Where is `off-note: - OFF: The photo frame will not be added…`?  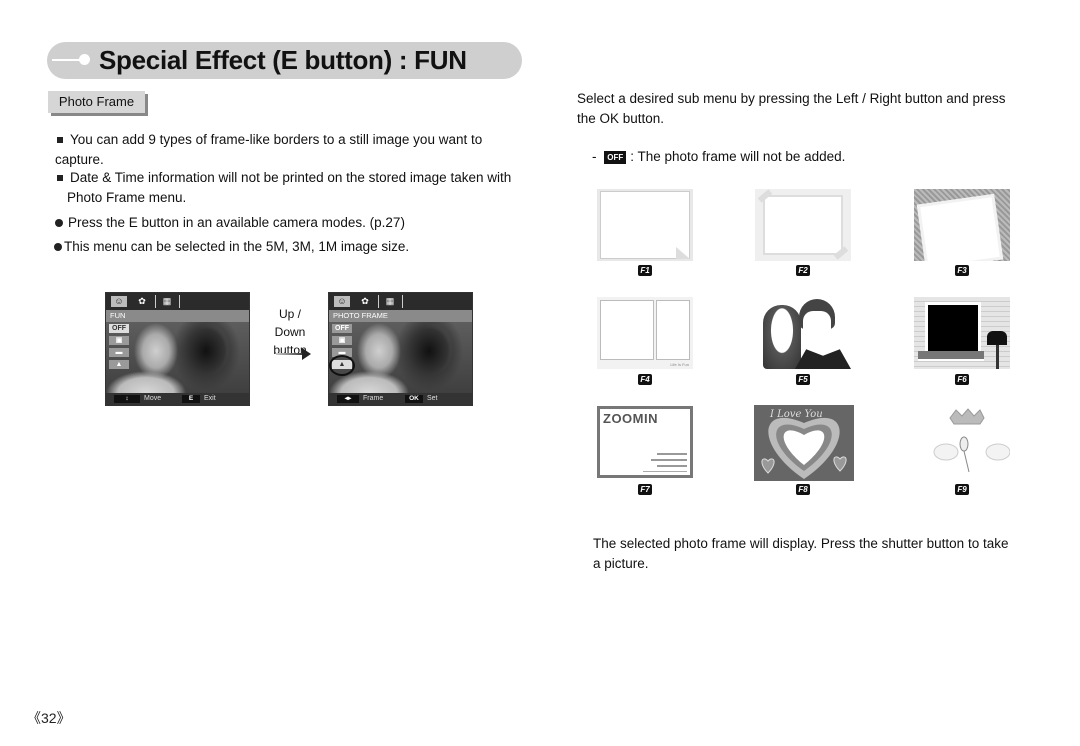
off-note: - OFF: The photo frame will not be added… is located at coordinates (802, 157).